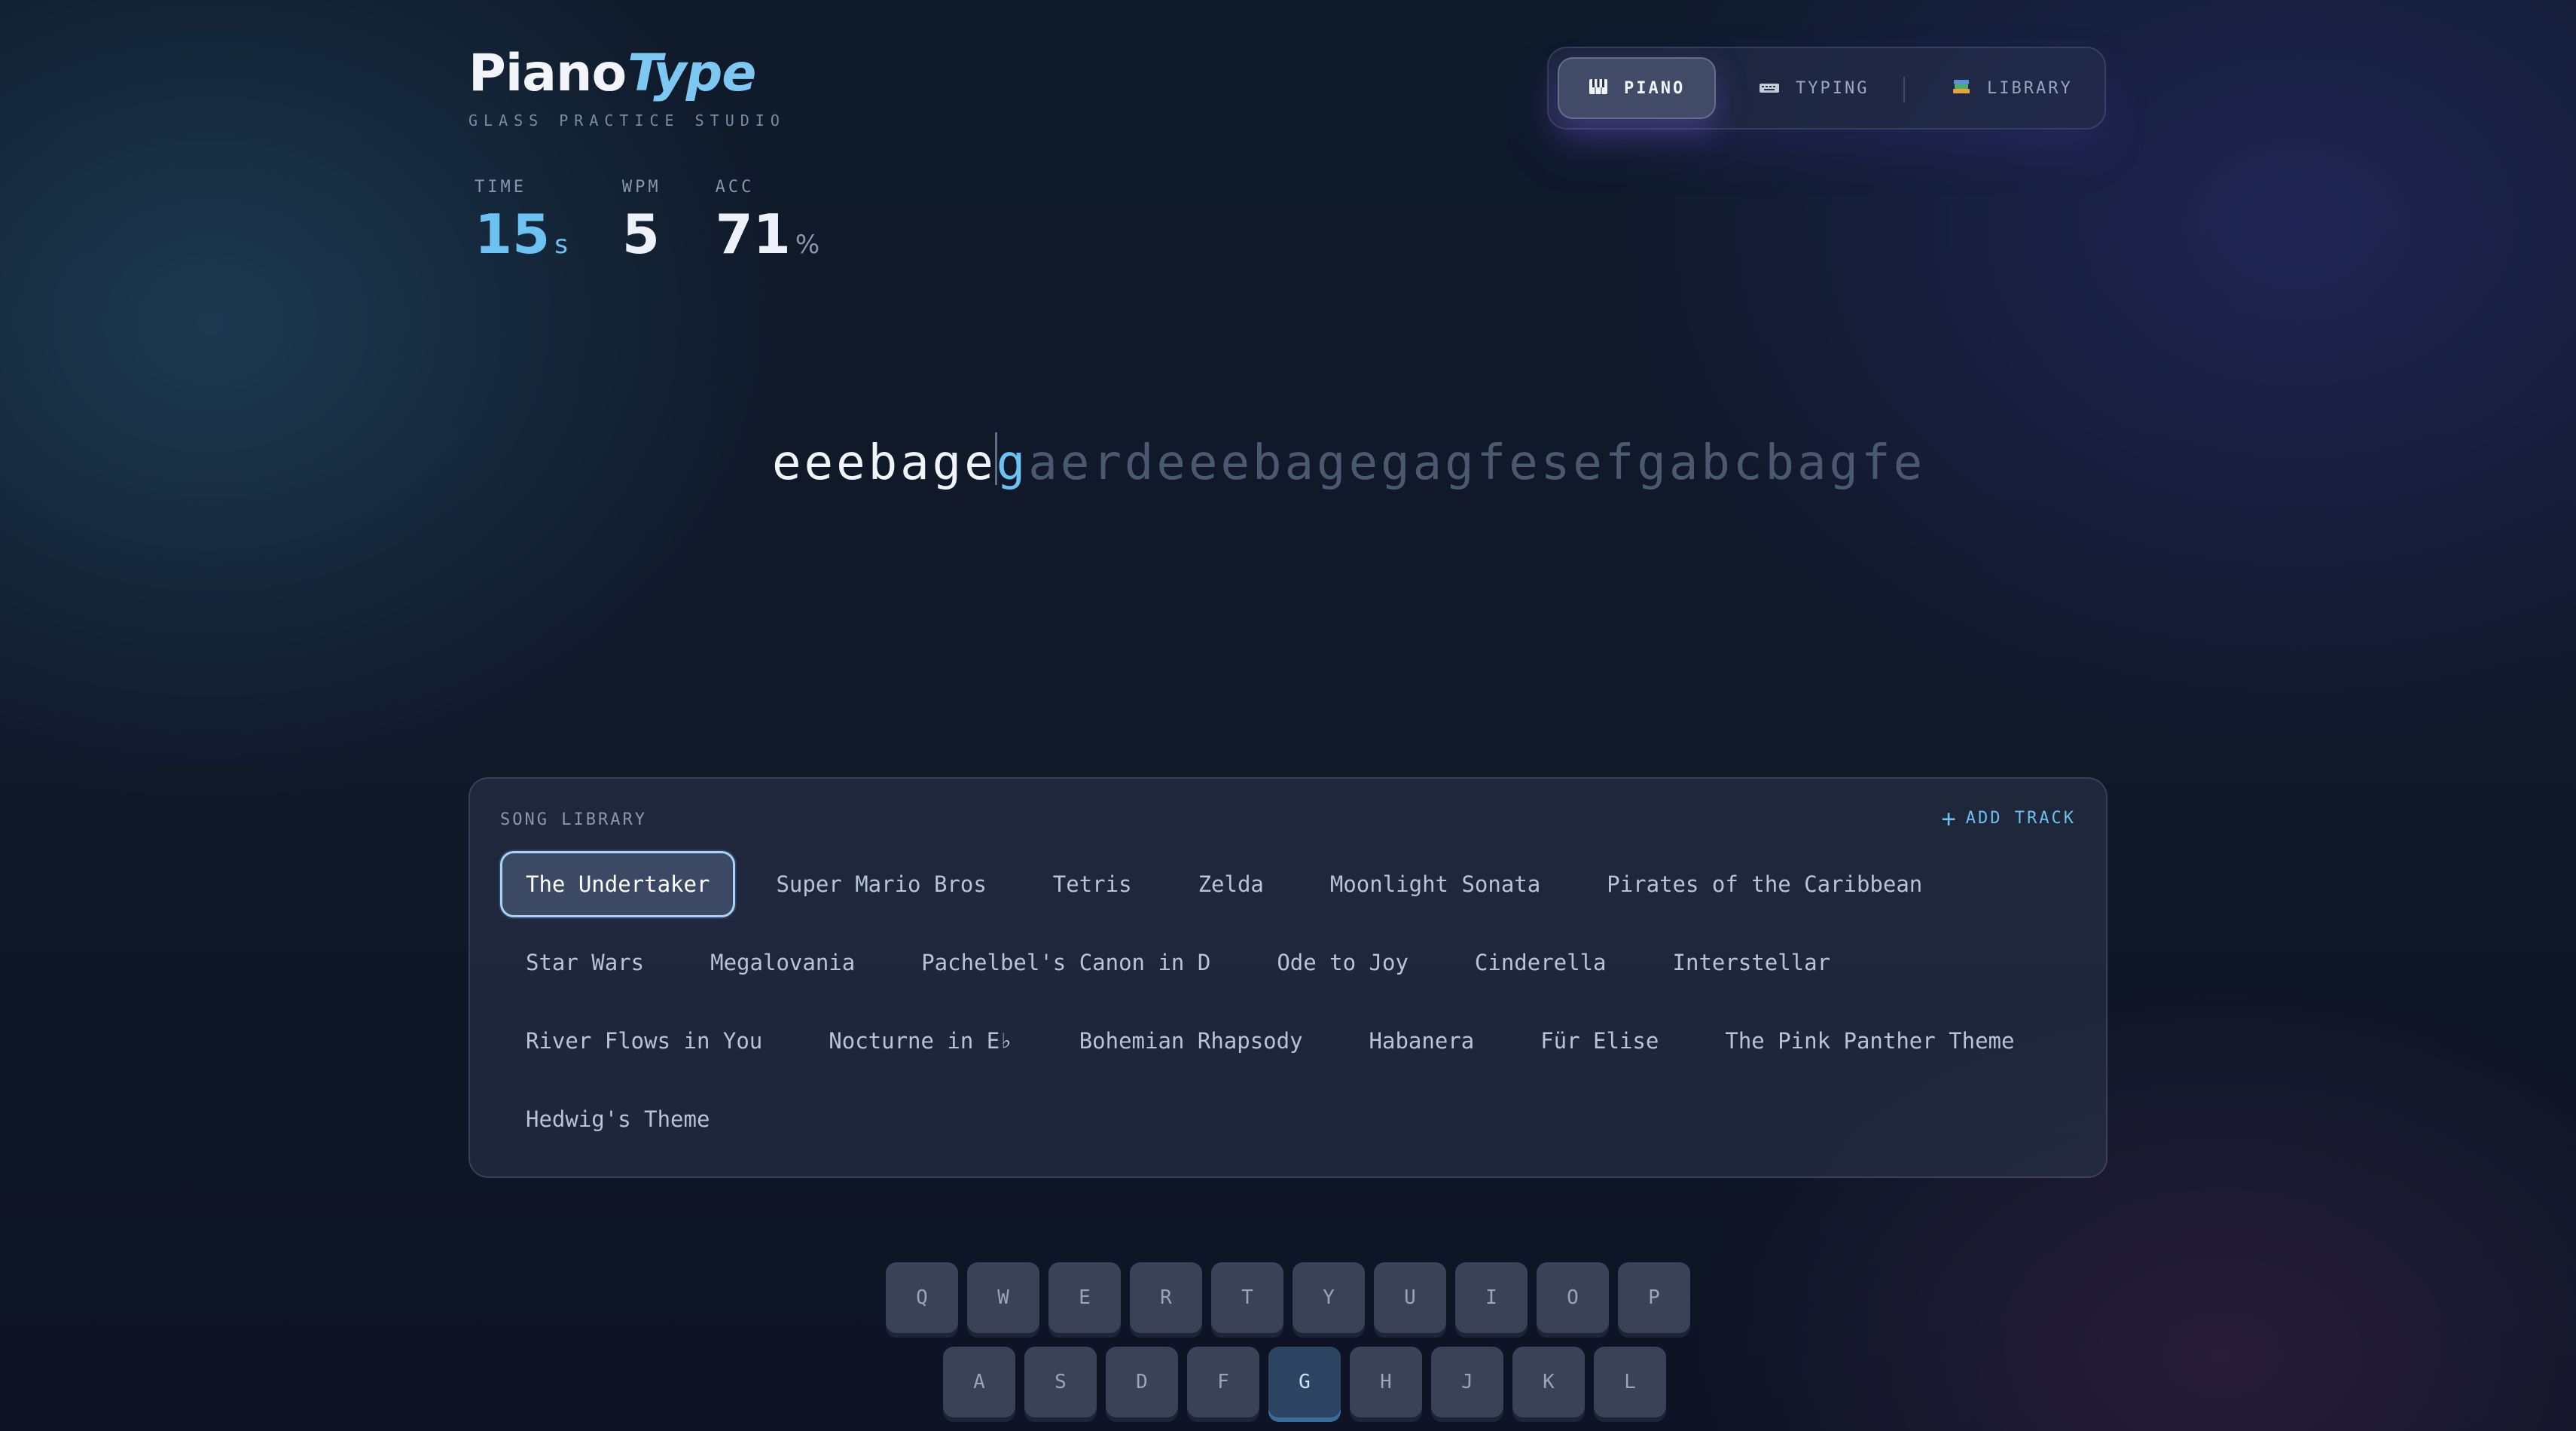  I want to click on nav-piano-label: PIANO, so click(1655, 88).